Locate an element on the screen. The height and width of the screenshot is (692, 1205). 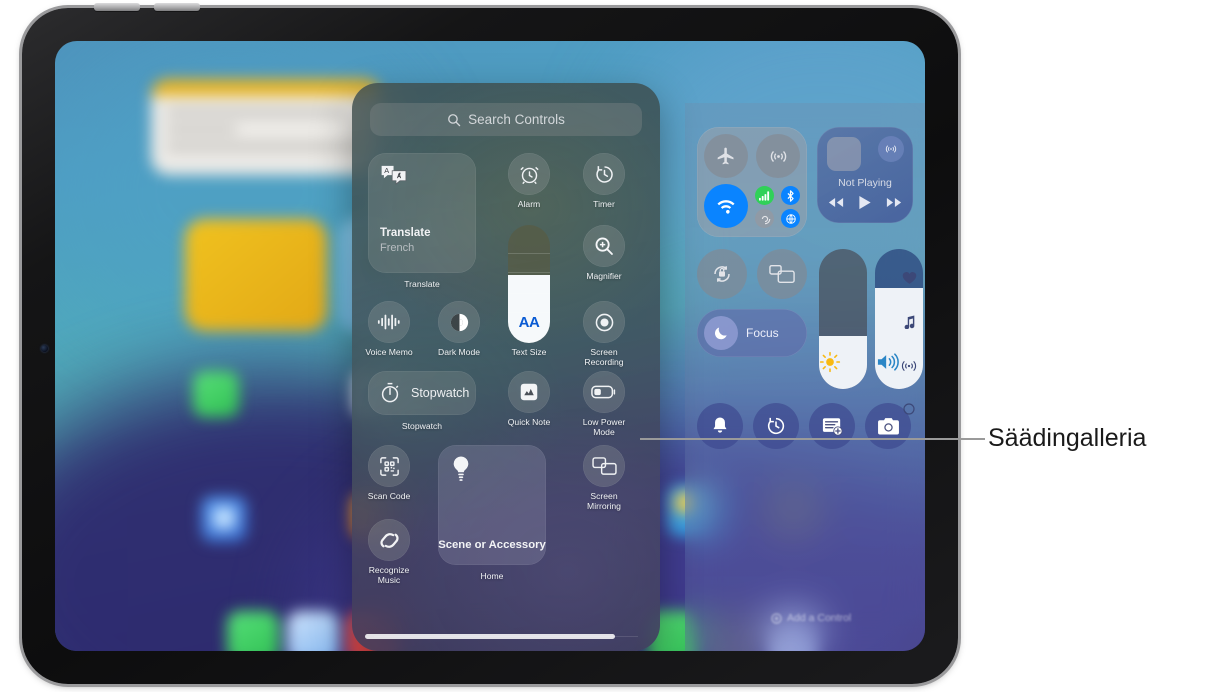
gallery-item-recognize-music: Recognize Music is located at coordinates (389, 552).